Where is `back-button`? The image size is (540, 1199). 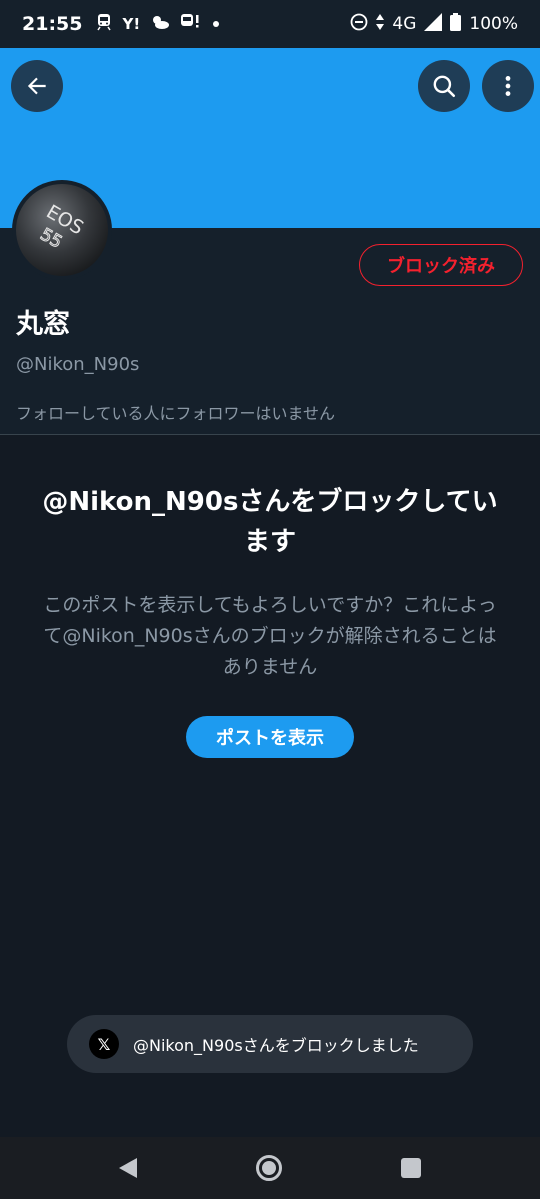 back-button is located at coordinates (37, 86).